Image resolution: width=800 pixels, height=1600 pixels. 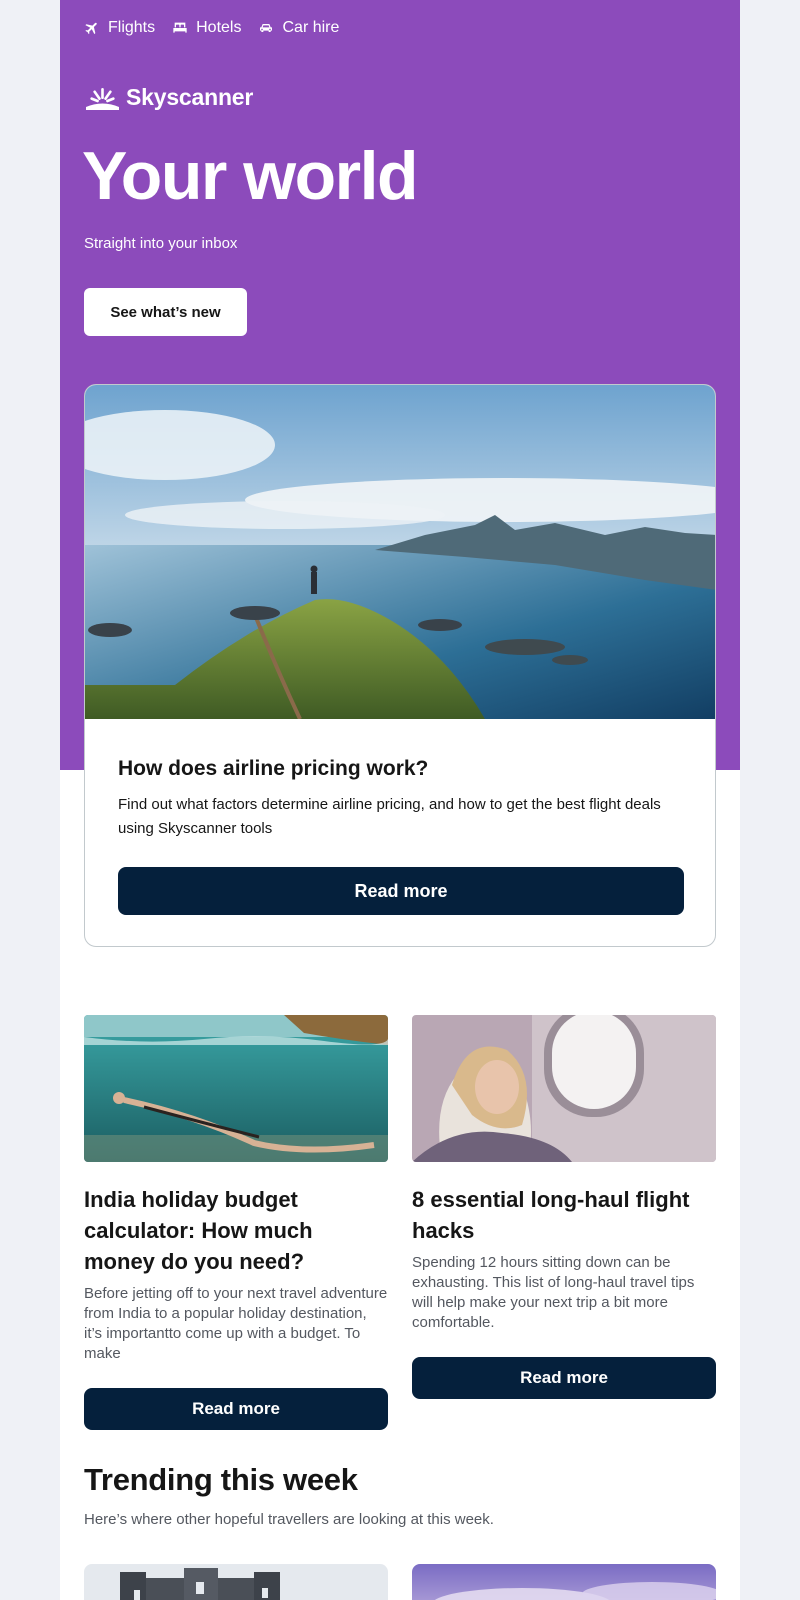 I want to click on nav-hotels-link: Hotels, so click(x=206, y=28).